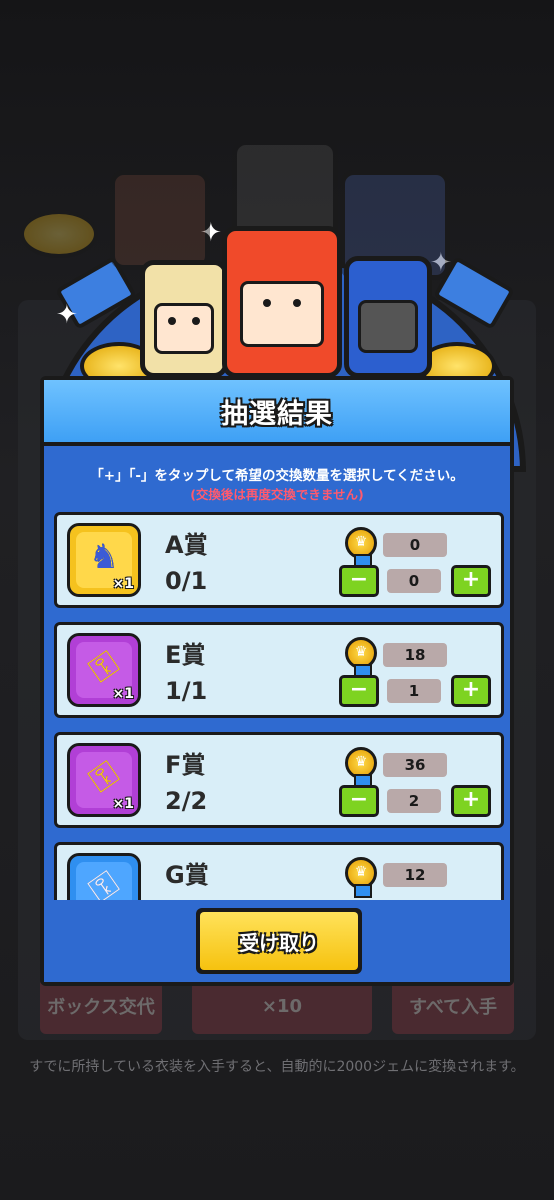 The image size is (554, 1200). What do you see at coordinates (186, 801) in the screenshot?
I see `prize-count: 2/2` at bounding box center [186, 801].